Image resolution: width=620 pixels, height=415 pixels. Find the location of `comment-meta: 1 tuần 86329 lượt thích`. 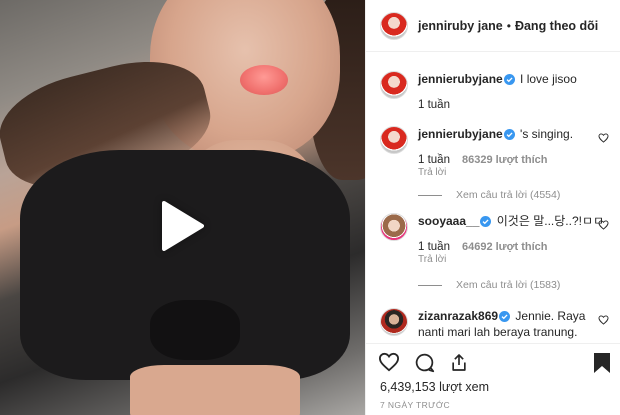

comment-meta: 1 tuần 86329 lượt thích is located at coordinates (516, 160).